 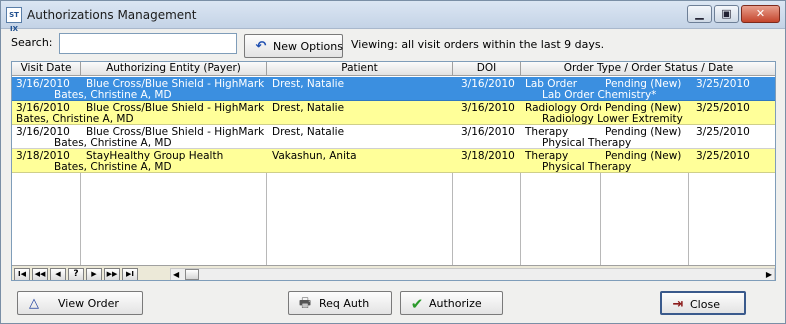 I want to click on triangle-icon: △, so click(x=34, y=303).